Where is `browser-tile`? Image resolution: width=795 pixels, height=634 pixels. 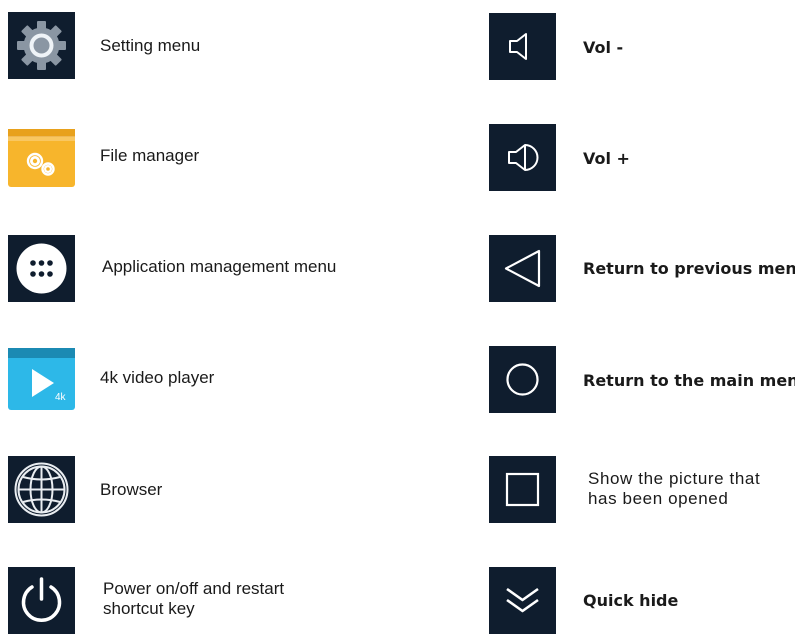
browser-tile is located at coordinates (41, 489).